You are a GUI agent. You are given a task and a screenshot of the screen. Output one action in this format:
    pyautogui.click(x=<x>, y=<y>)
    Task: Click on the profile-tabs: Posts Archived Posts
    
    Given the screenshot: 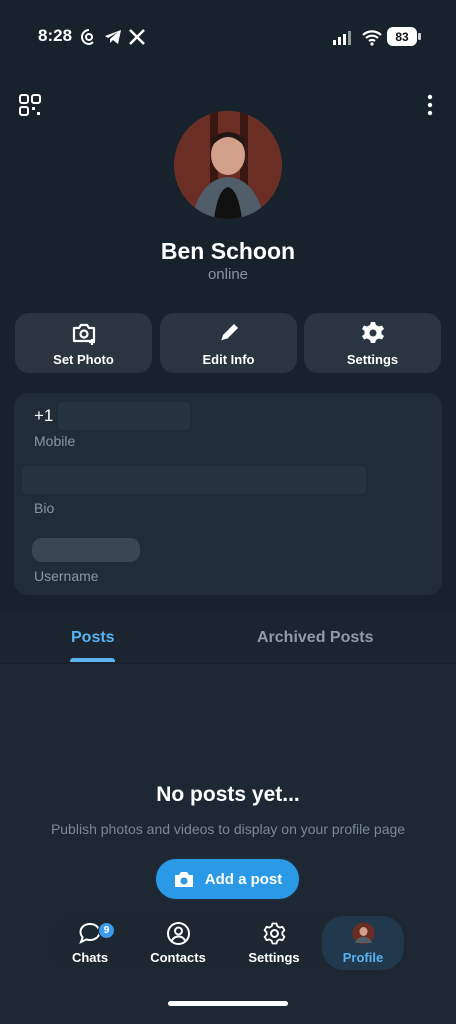 What is the action you would take?
    pyautogui.click(x=228, y=638)
    